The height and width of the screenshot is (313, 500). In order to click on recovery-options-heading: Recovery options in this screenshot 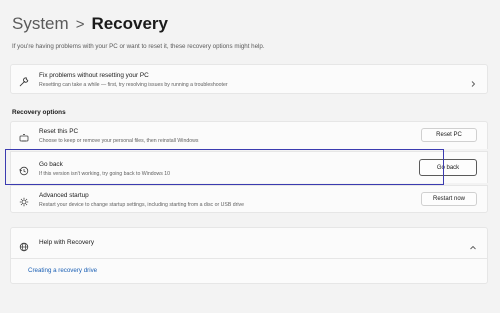, I will do `click(39, 112)`.